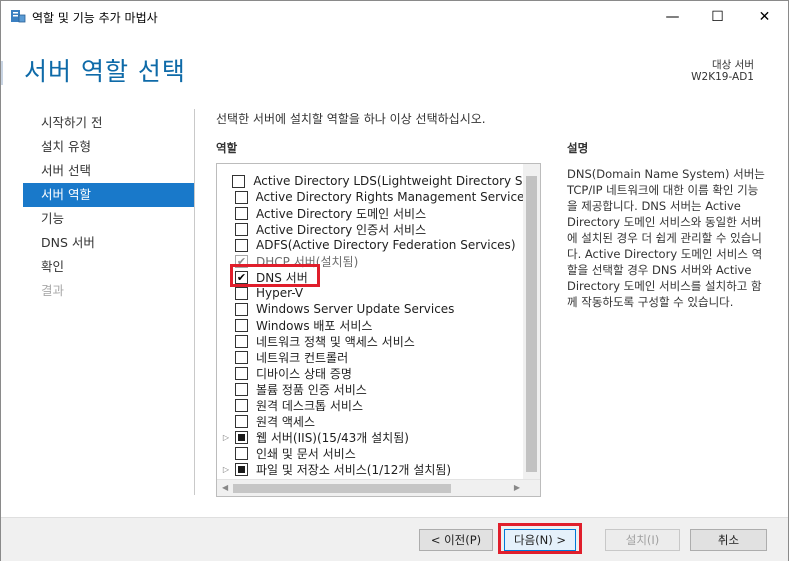 This screenshot has height=561, width=789. I want to click on role-row: 네트워크 정책 및 액세스 서비스, so click(370, 341).